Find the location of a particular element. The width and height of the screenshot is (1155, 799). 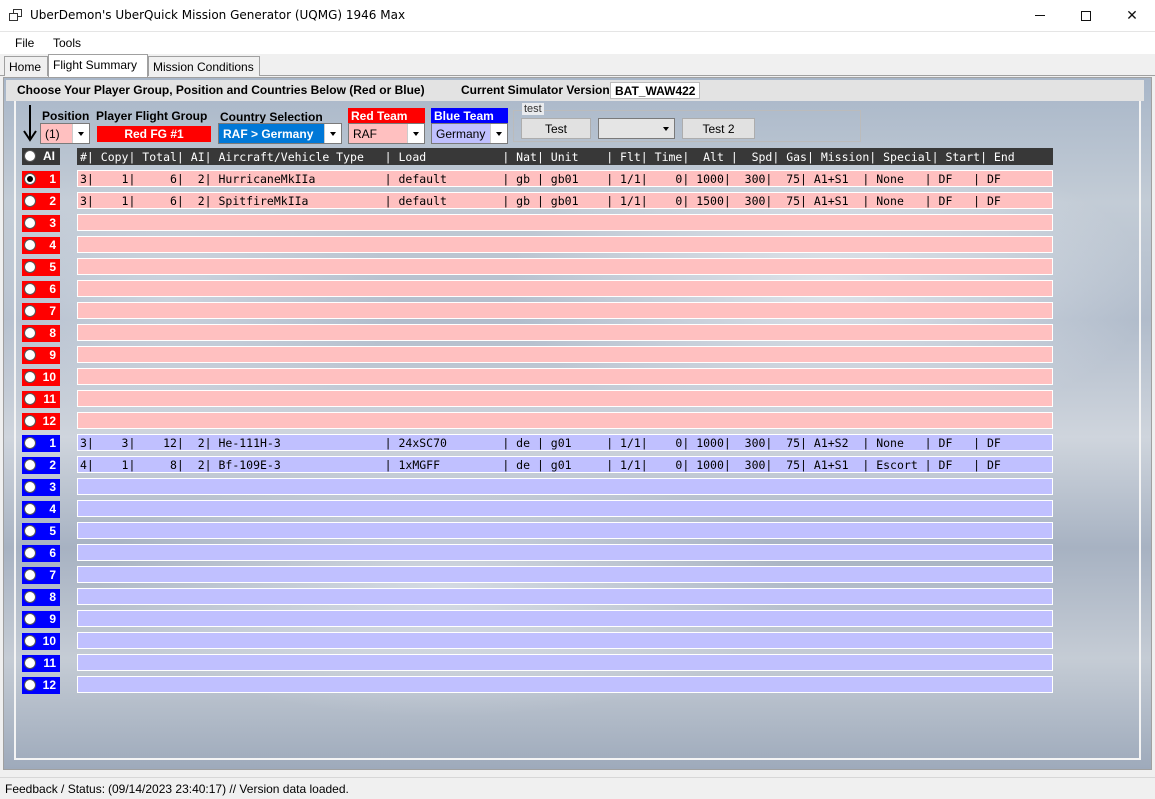

minimize-button is located at coordinates (1040, 15).